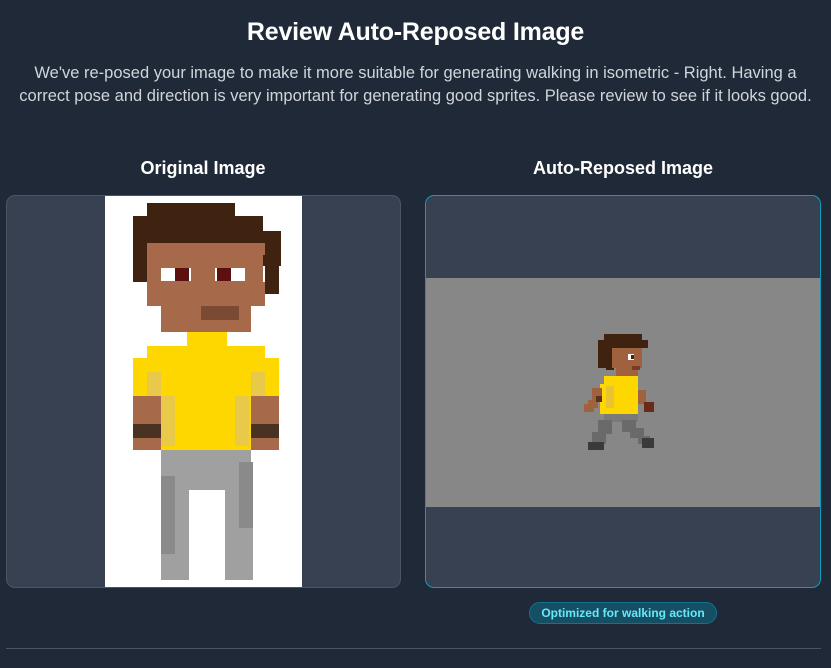  I want to click on optimized-badge: Optimized for walking action, so click(623, 613).